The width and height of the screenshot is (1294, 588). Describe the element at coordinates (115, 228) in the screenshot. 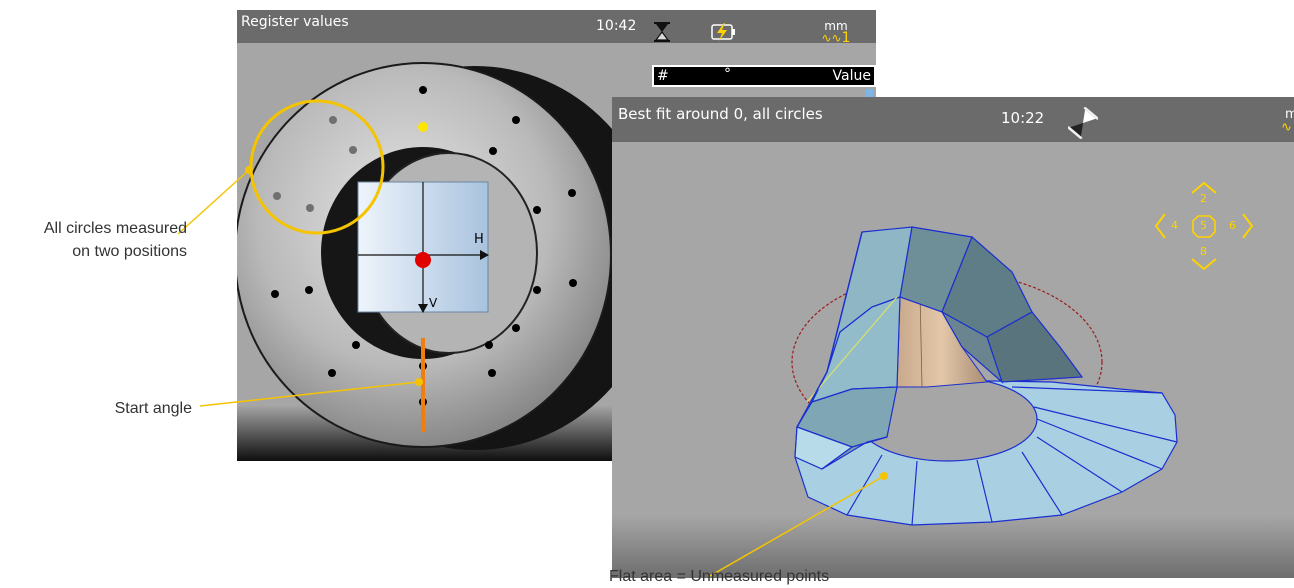

I see `callout-all-circles-line1: All circles measured` at that location.